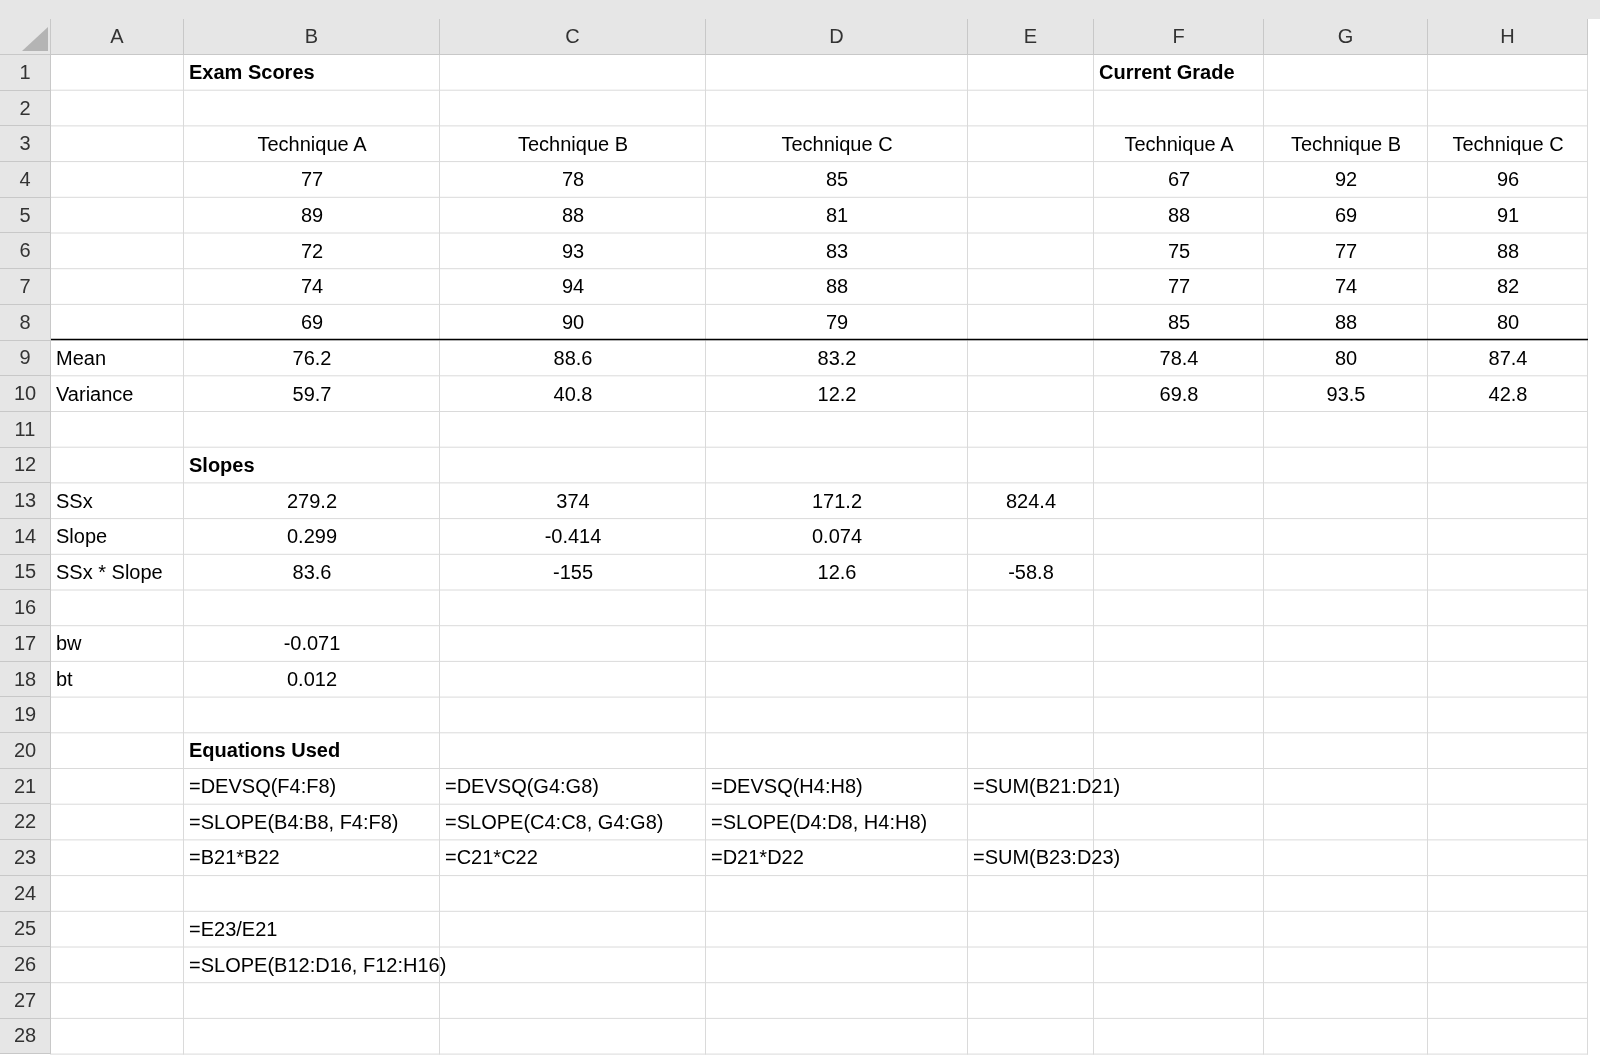  I want to click on cell-text: -58.8, so click(1031, 572).